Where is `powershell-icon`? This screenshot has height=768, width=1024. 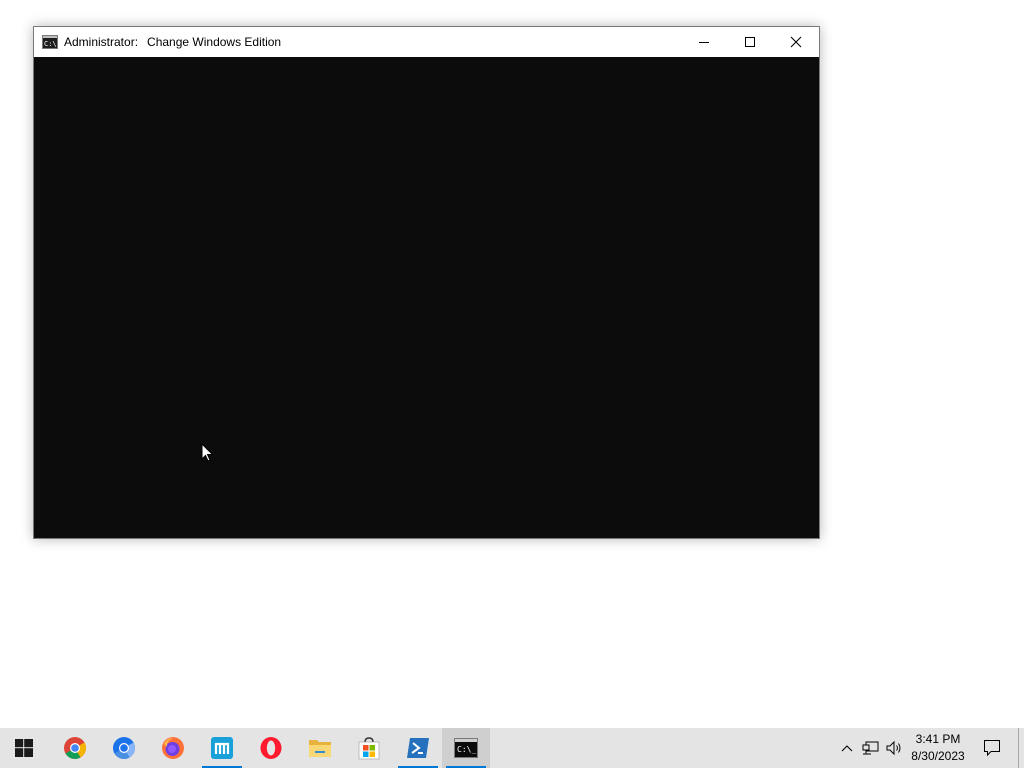 powershell-icon is located at coordinates (418, 748).